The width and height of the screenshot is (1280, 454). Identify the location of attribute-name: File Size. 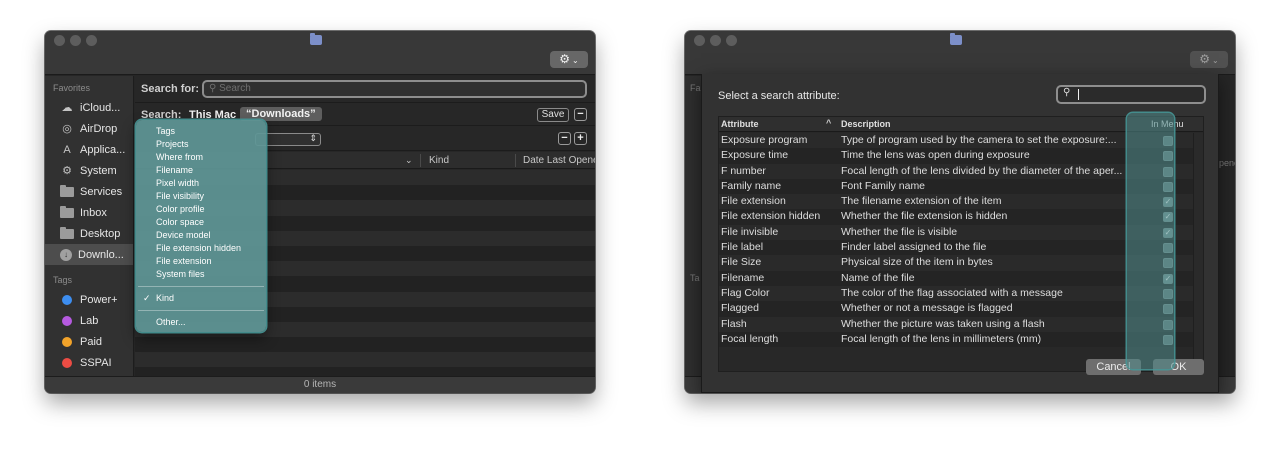
(741, 262).